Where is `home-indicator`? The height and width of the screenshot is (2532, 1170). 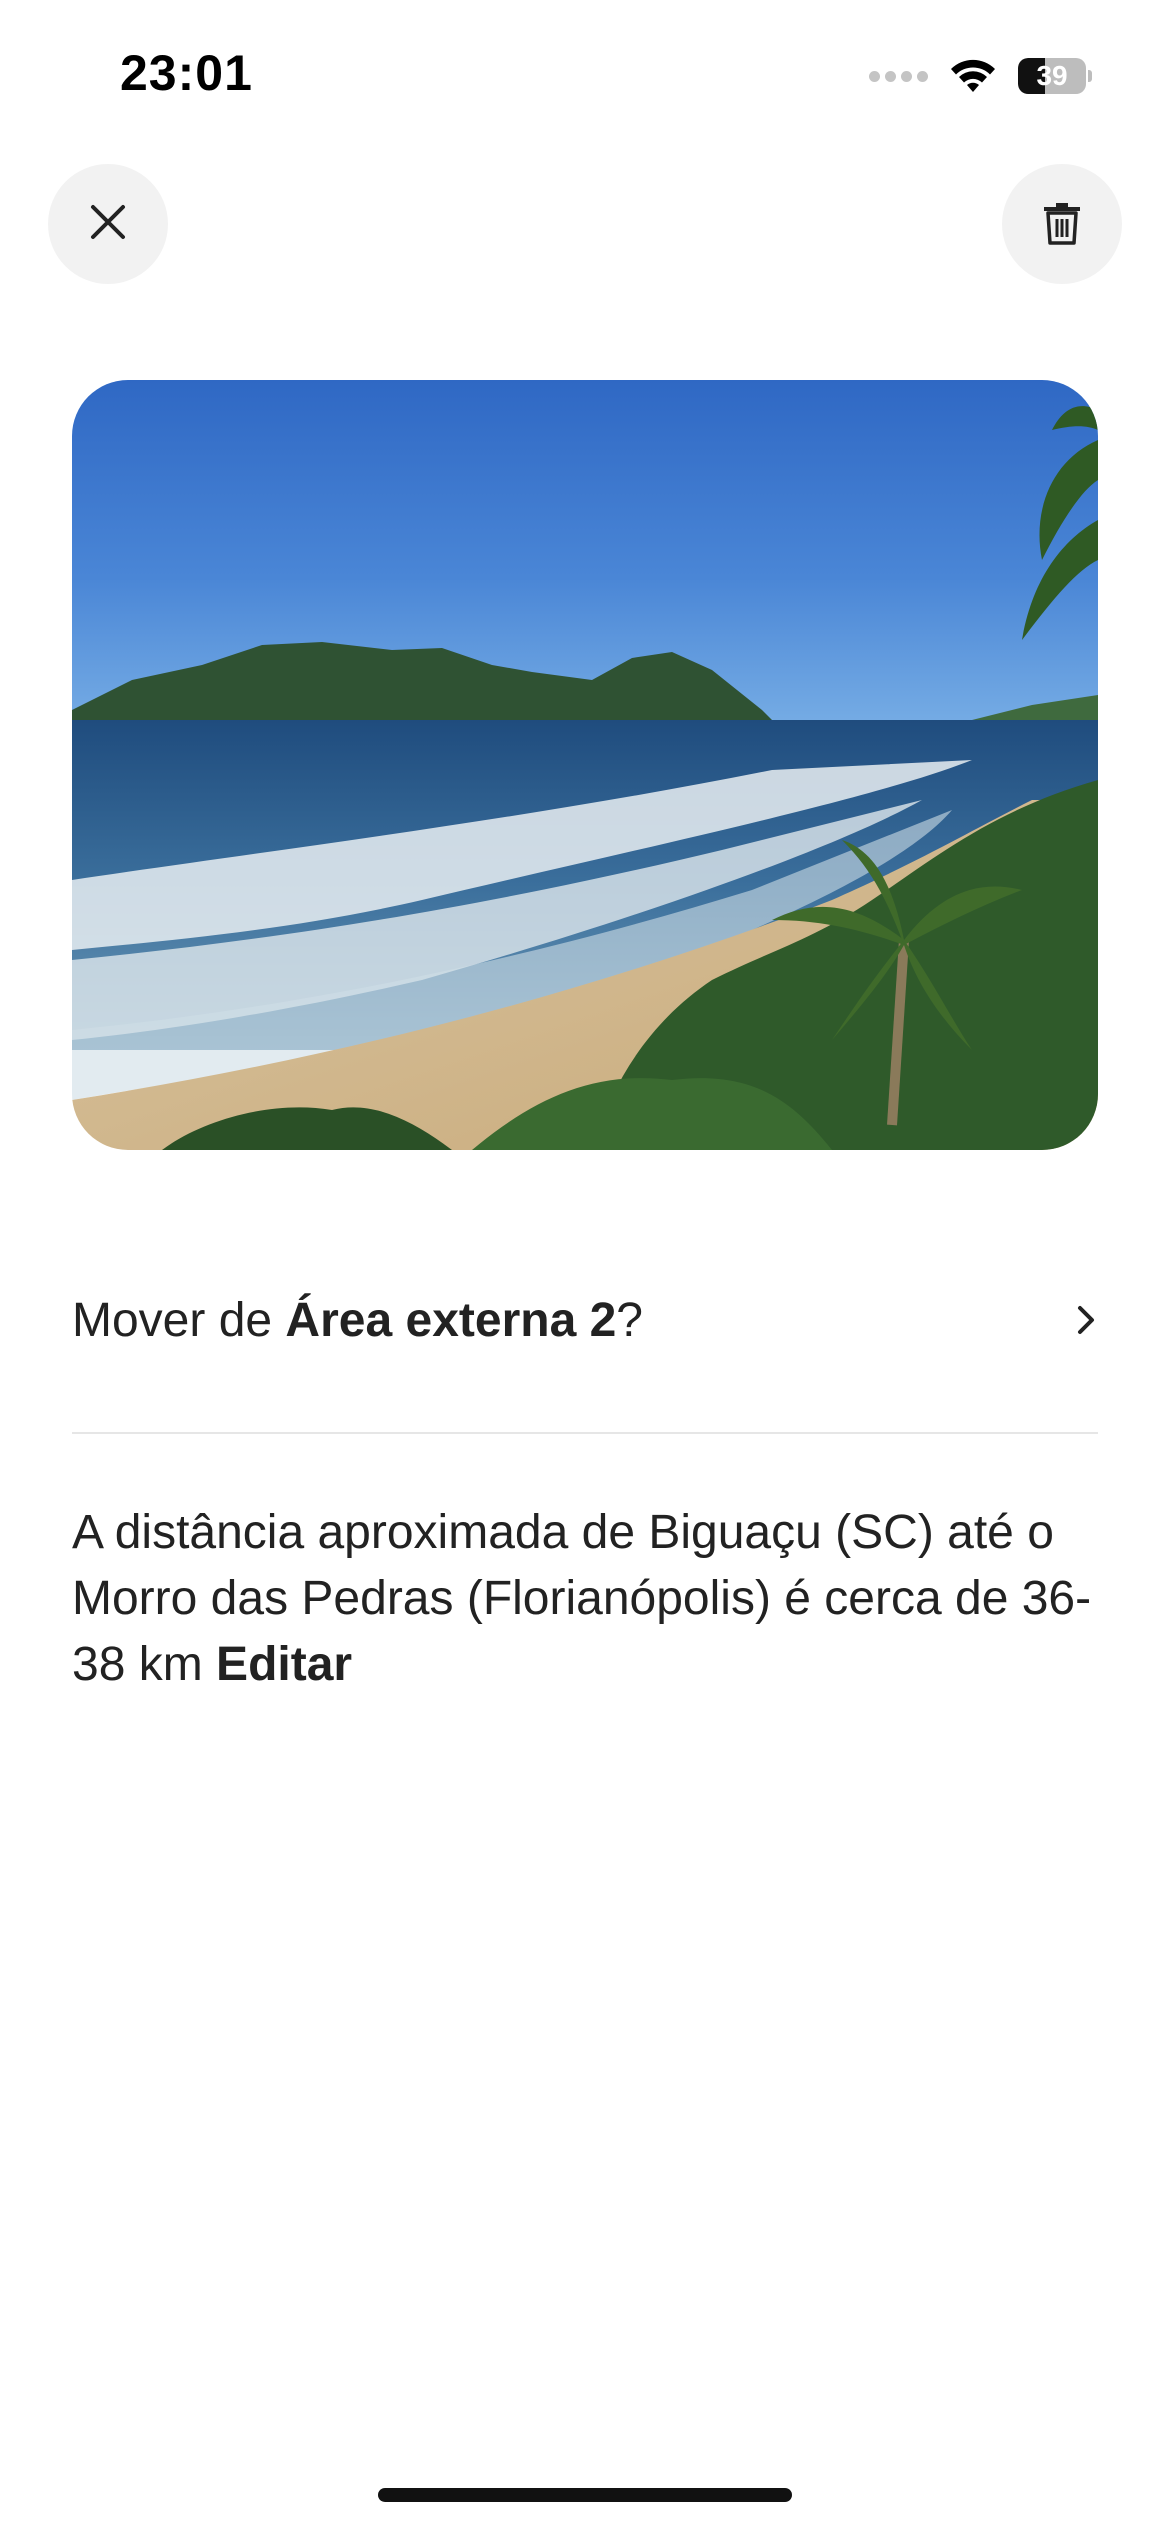 home-indicator is located at coordinates (585, 2495).